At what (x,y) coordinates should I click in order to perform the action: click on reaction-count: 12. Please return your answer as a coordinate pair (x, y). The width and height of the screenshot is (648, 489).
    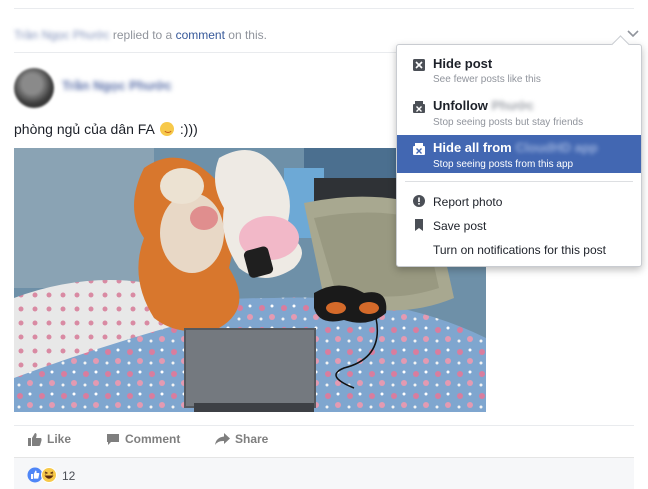
    Looking at the image, I should click on (68, 476).